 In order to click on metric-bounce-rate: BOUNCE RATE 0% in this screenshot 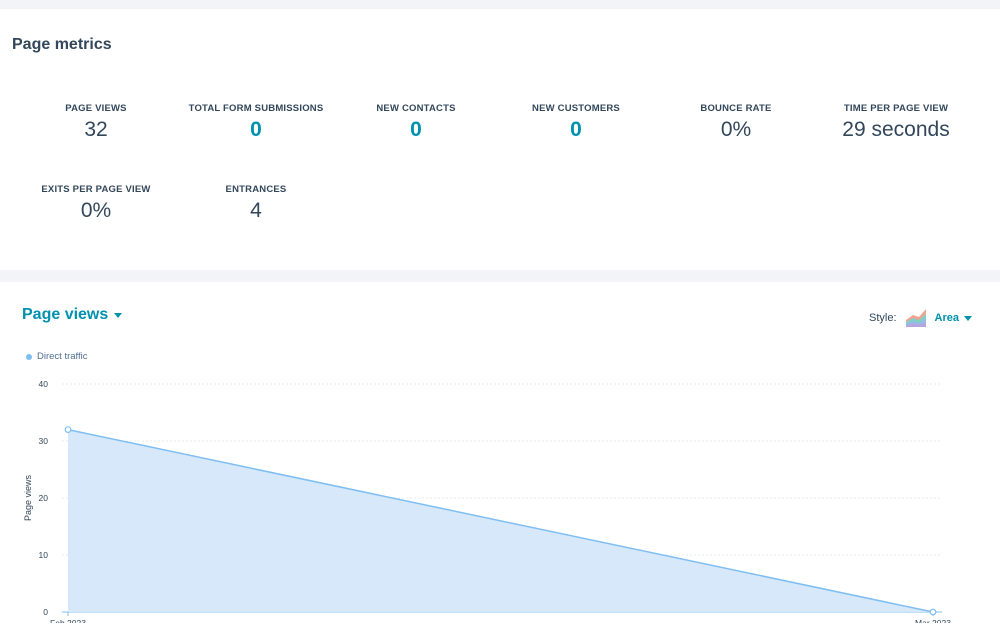, I will do `click(736, 122)`.